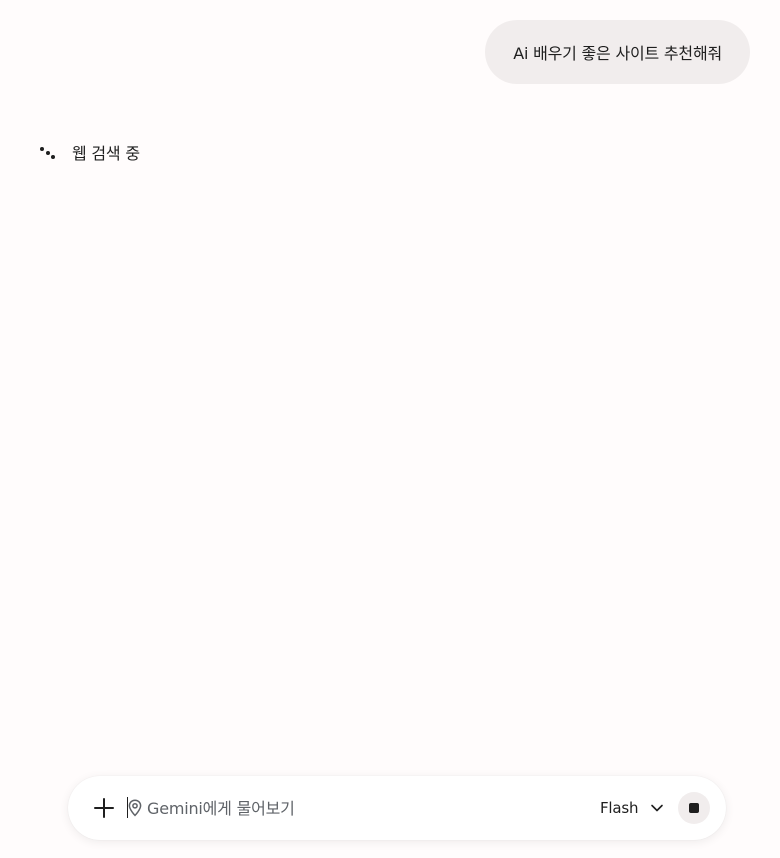 This screenshot has height=858, width=780. I want to click on status-text: 웹 검색 중, so click(106, 153).